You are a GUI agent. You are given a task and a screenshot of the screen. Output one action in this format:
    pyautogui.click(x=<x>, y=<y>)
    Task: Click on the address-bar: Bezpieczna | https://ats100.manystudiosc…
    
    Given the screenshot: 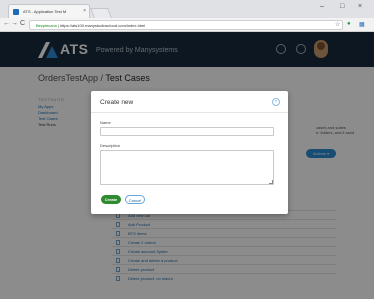 What is the action you would take?
    pyautogui.click(x=186, y=25)
    